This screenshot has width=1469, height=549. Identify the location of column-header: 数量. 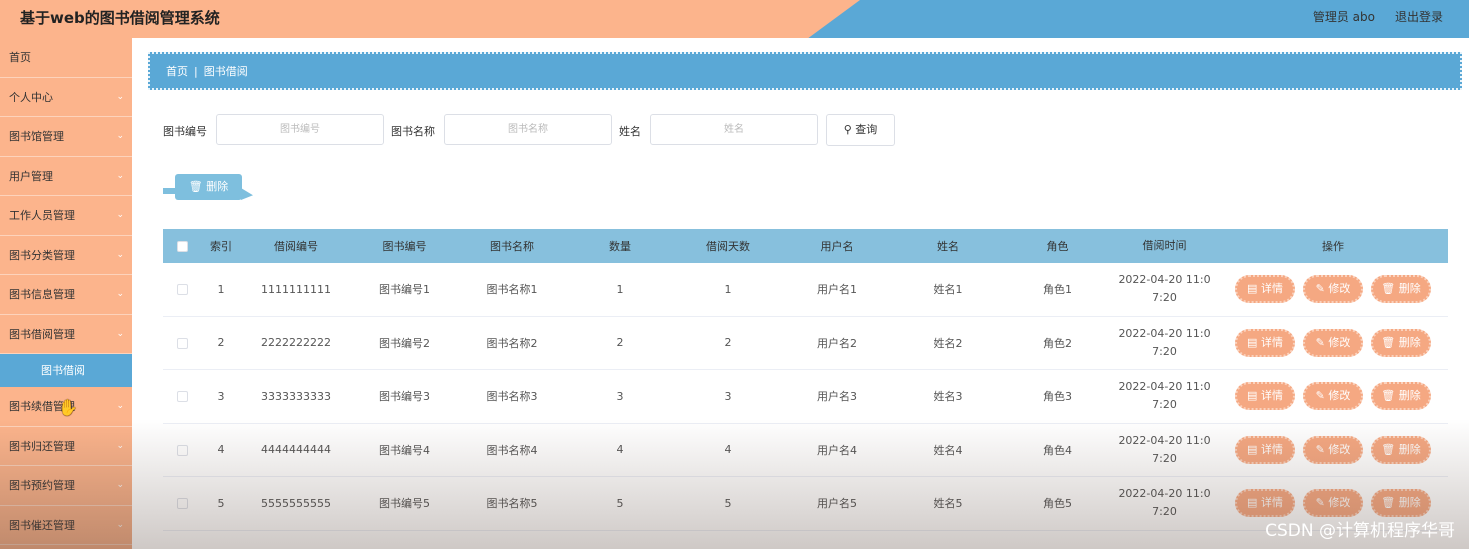
(620, 246).